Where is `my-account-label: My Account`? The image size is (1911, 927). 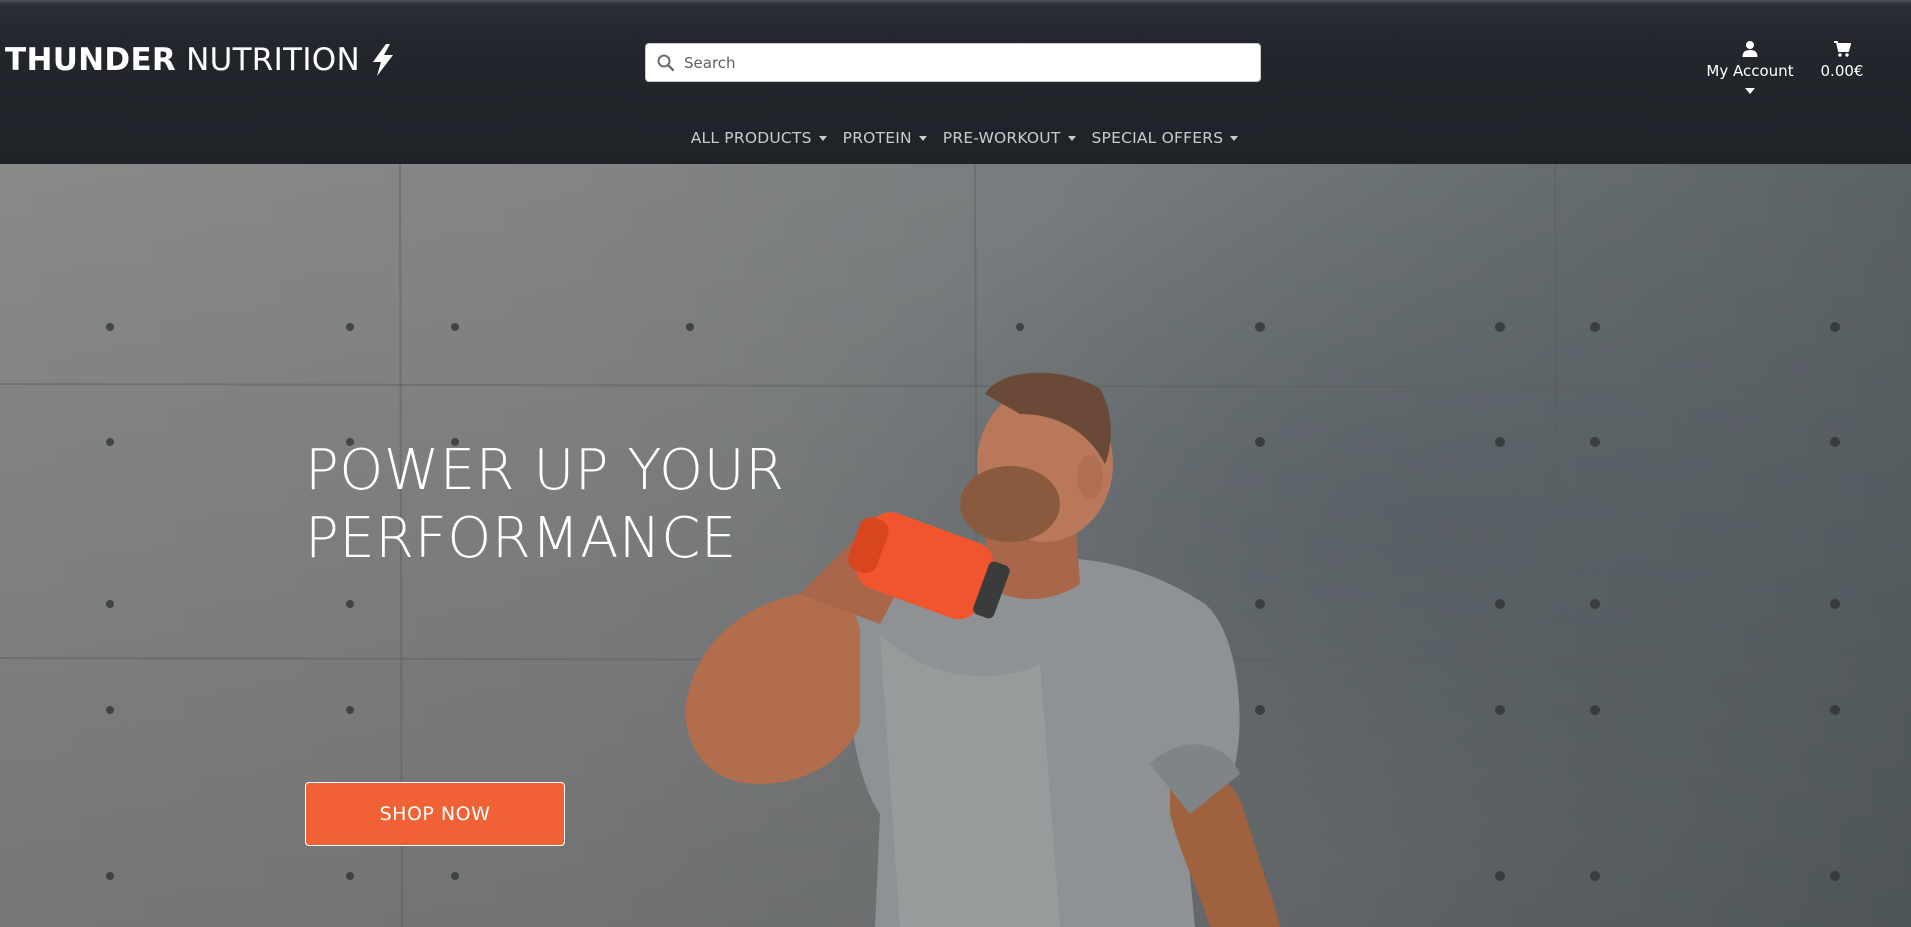
my-account-label: My Account is located at coordinates (1750, 71).